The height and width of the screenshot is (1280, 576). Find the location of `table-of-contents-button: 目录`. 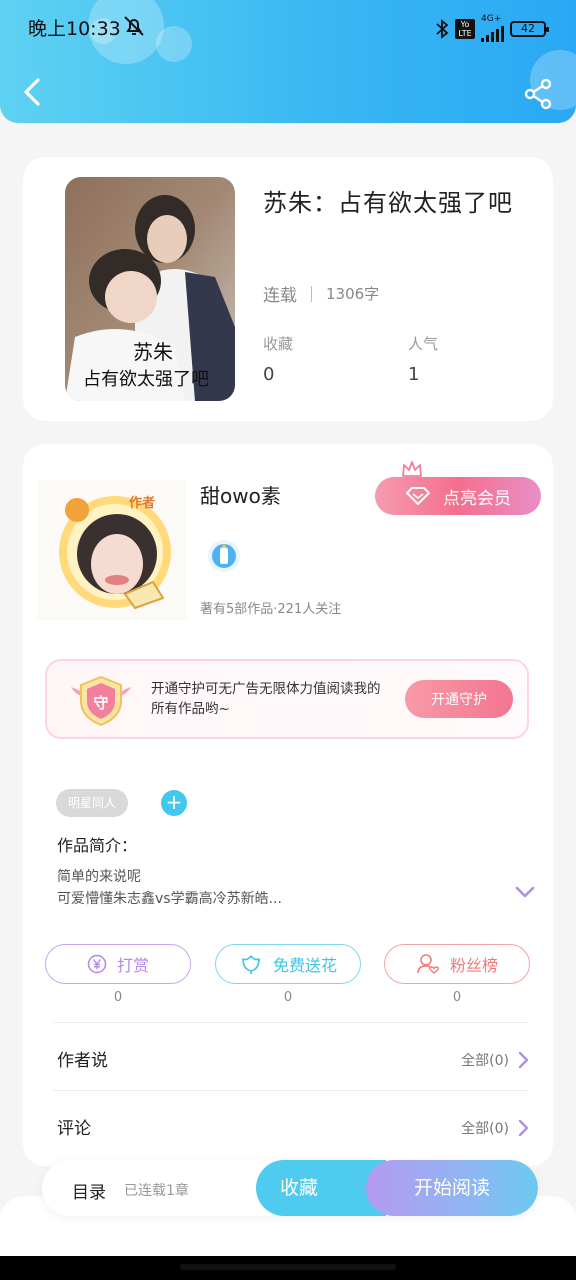

table-of-contents-button: 目录 is located at coordinates (89, 1190).